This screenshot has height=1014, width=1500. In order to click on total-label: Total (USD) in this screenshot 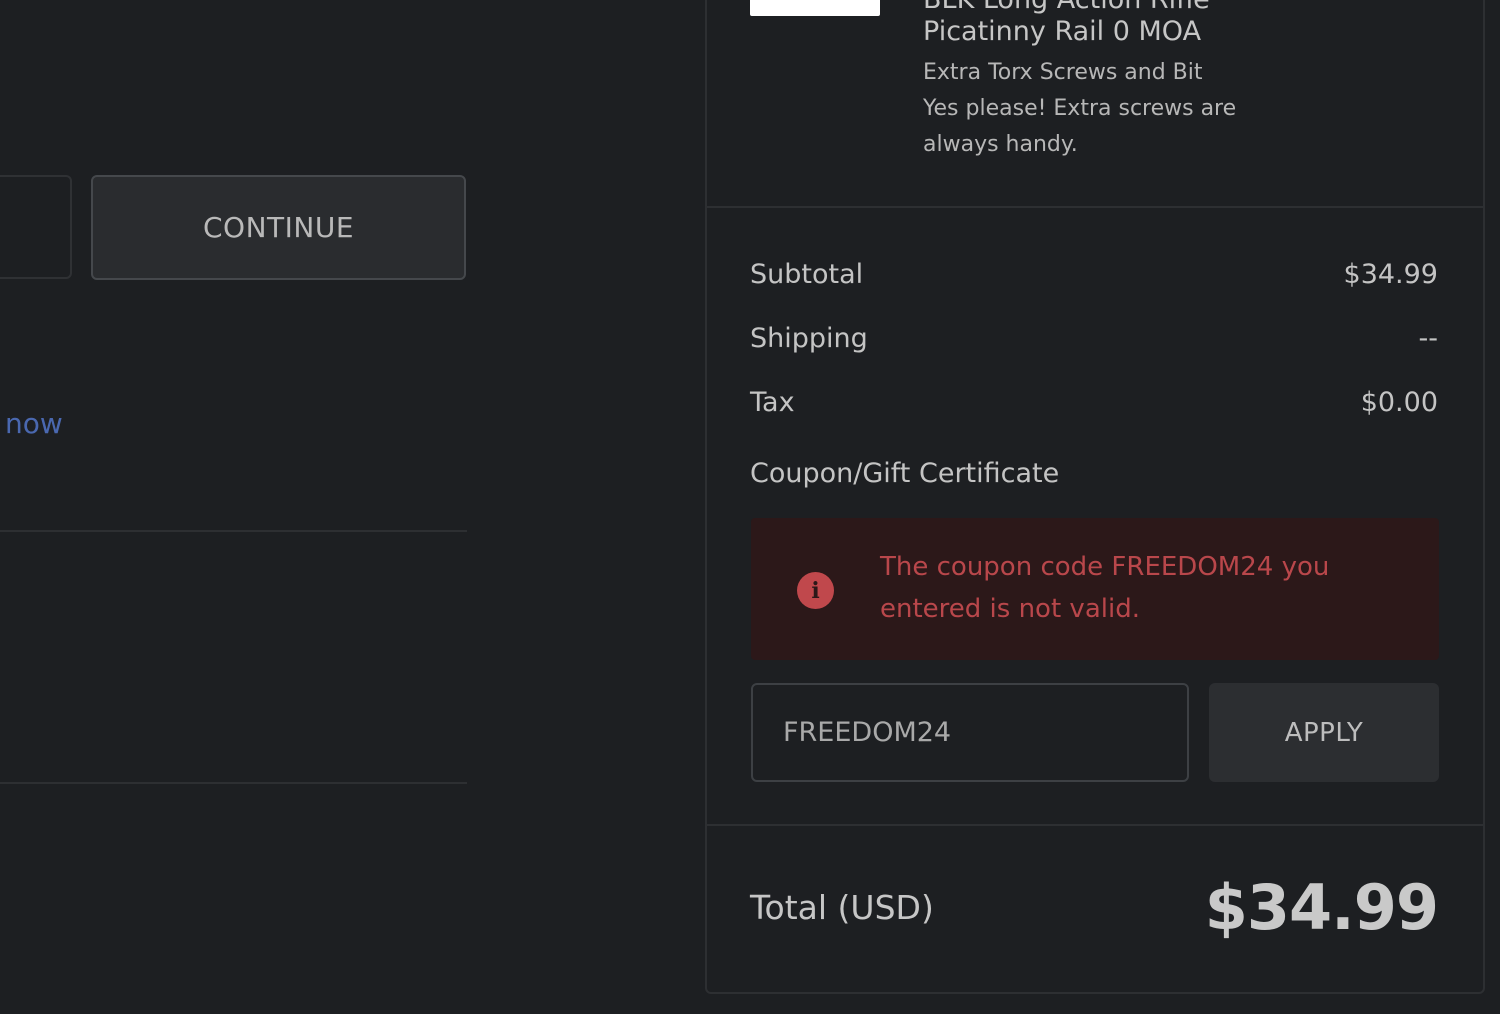, I will do `click(842, 907)`.